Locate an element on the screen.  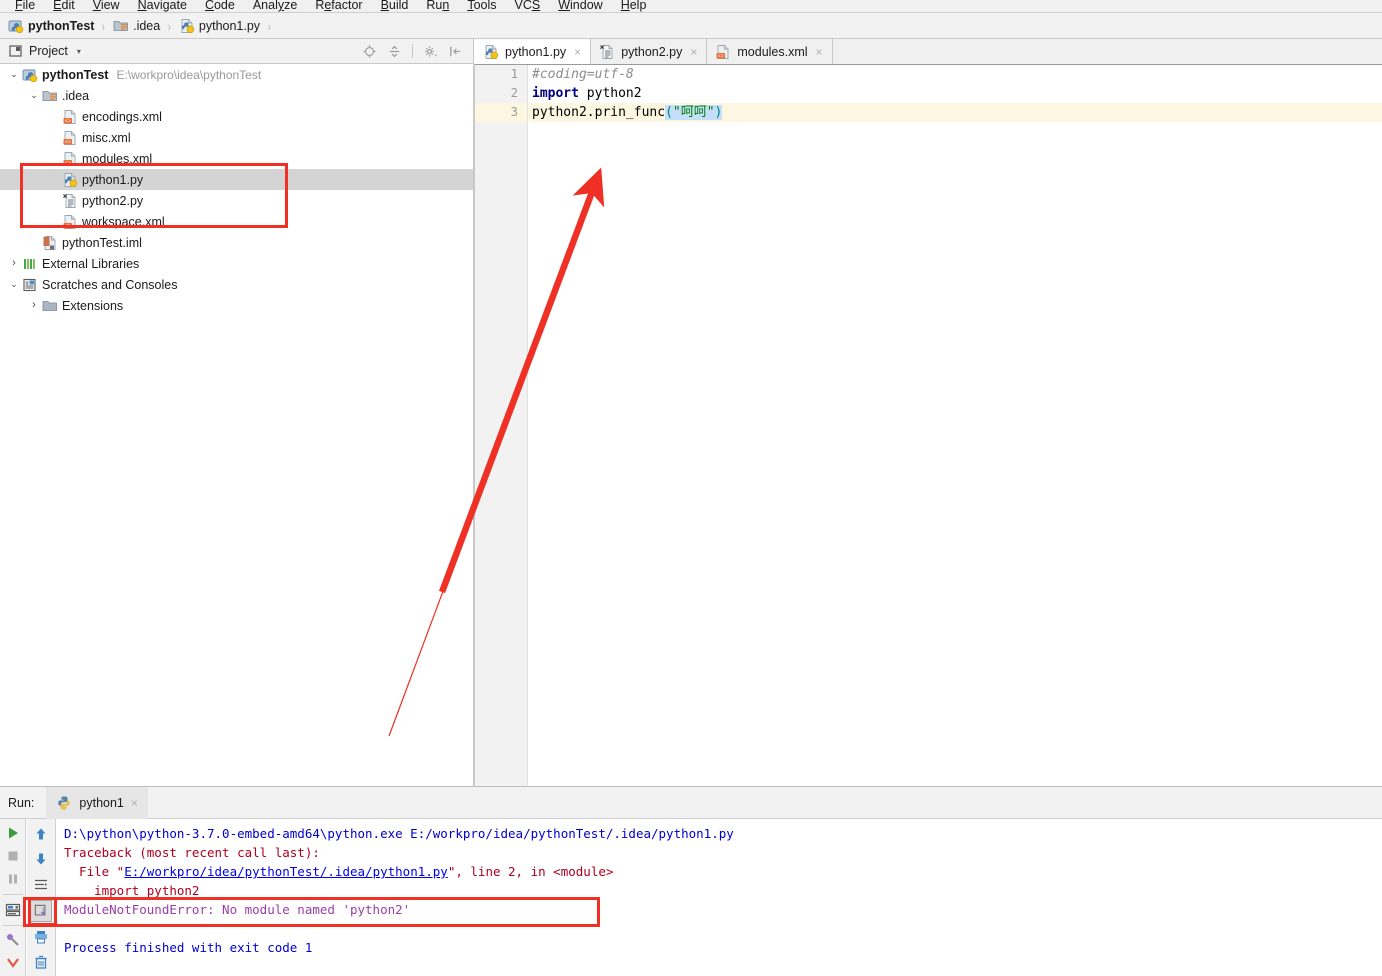
run-tab-bar: Run: python1 × is located at coordinates (691, 802).